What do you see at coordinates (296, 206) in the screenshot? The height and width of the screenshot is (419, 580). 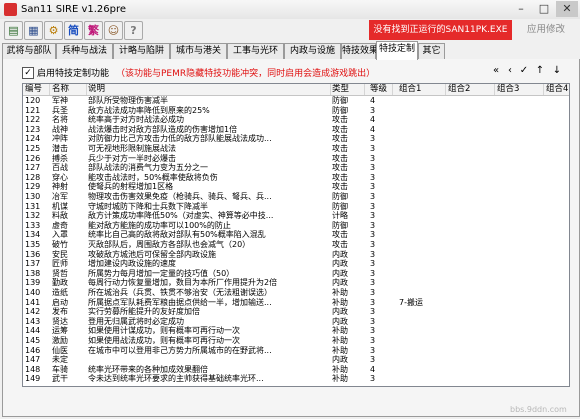 I see `table-row: 131 机谋 守城时城防下降和士兵数下降减半 防御 3` at bounding box center [296, 206].